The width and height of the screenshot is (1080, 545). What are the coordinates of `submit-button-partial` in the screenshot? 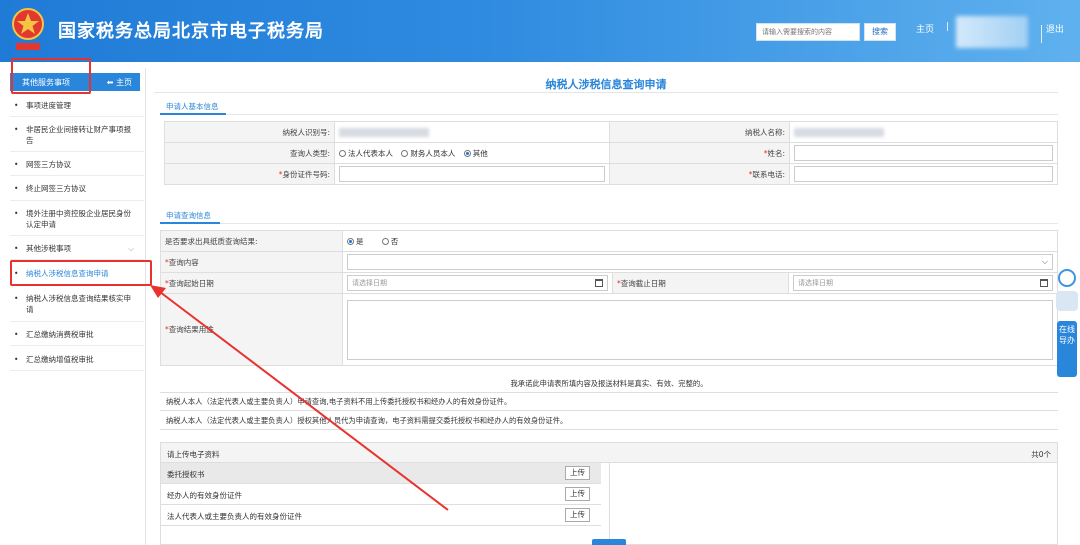 It's located at (609, 542).